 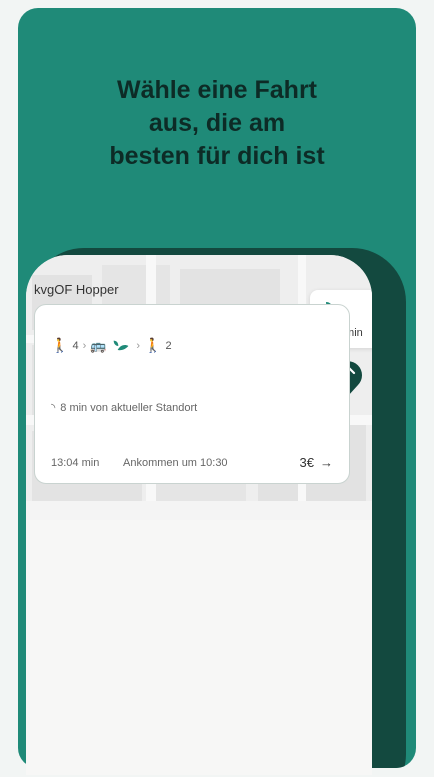 I want to click on arrow-right-icon: →, so click(x=326, y=462).